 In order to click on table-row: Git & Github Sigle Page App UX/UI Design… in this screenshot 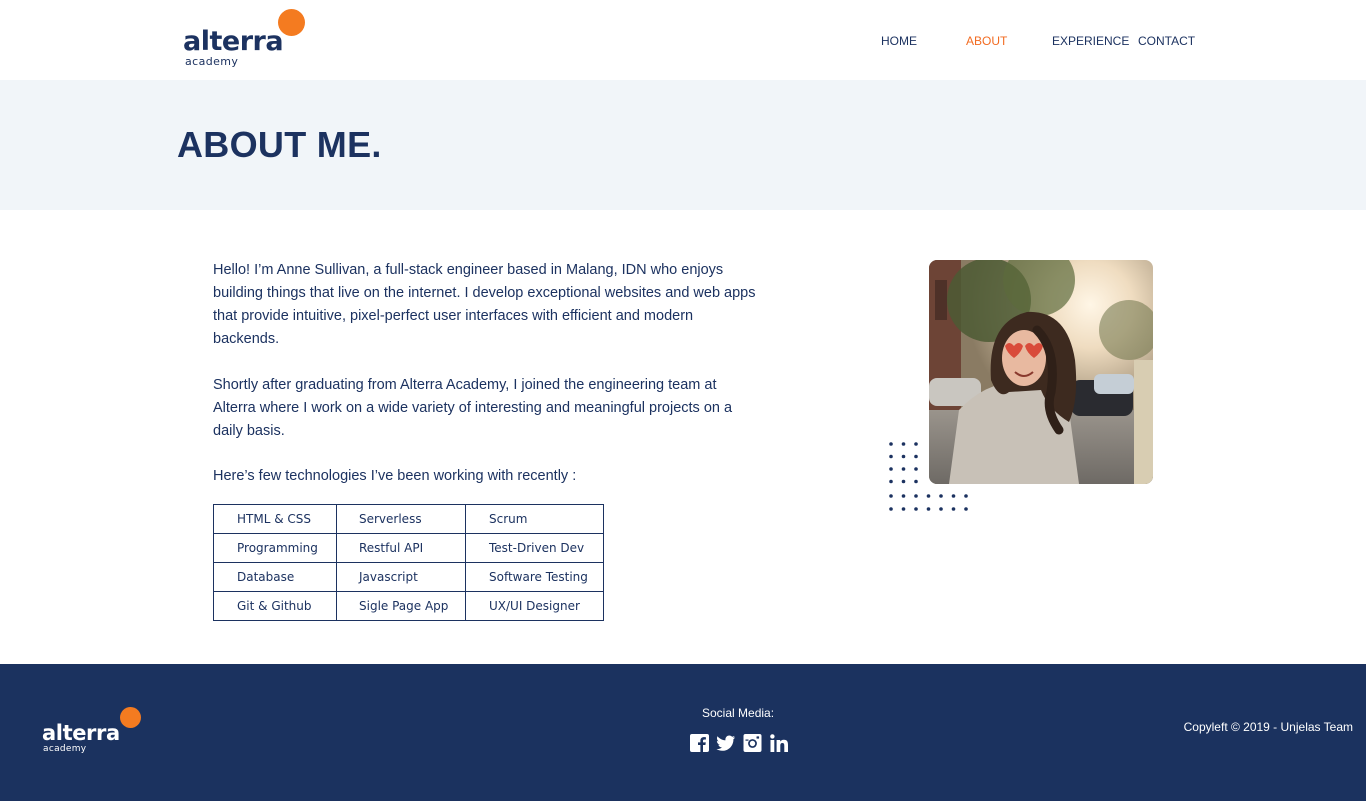, I will do `click(408, 606)`.